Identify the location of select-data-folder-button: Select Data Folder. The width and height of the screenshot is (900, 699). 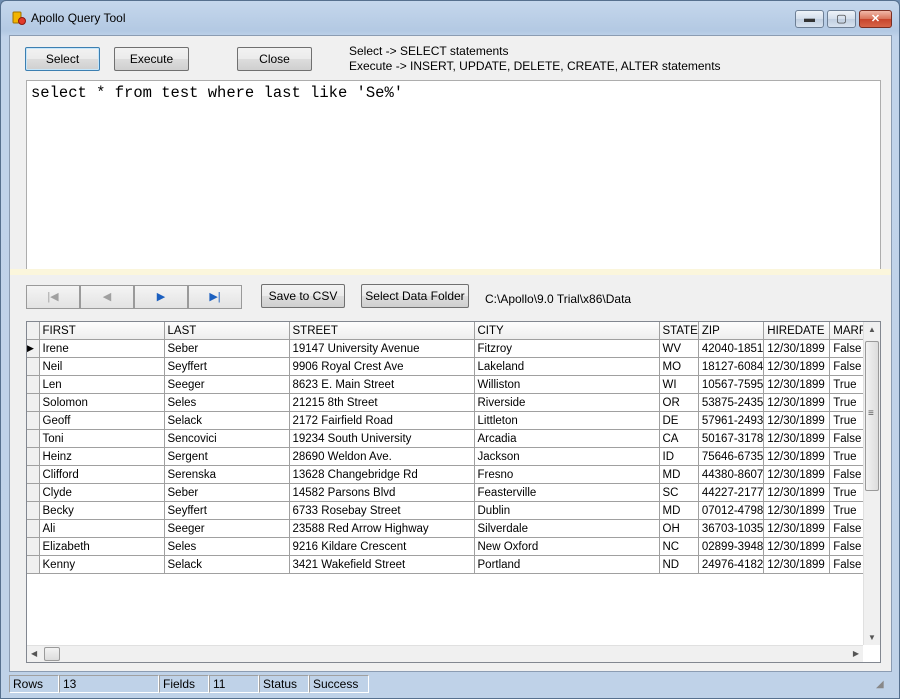
(415, 296).